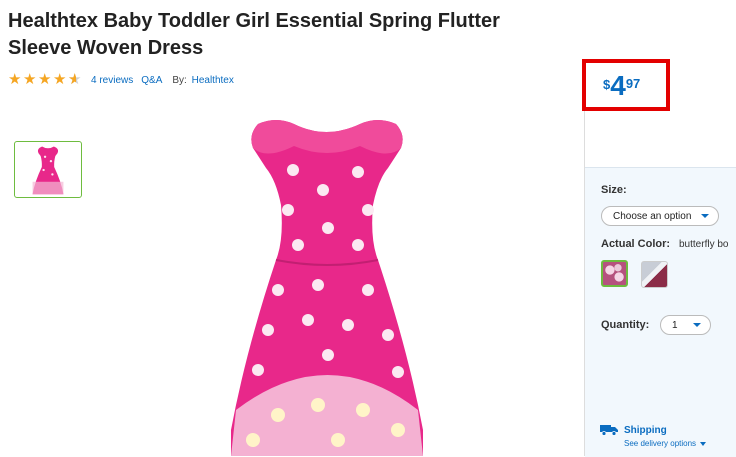 The image size is (736, 457). I want to click on product-thumbnail, so click(48, 169).